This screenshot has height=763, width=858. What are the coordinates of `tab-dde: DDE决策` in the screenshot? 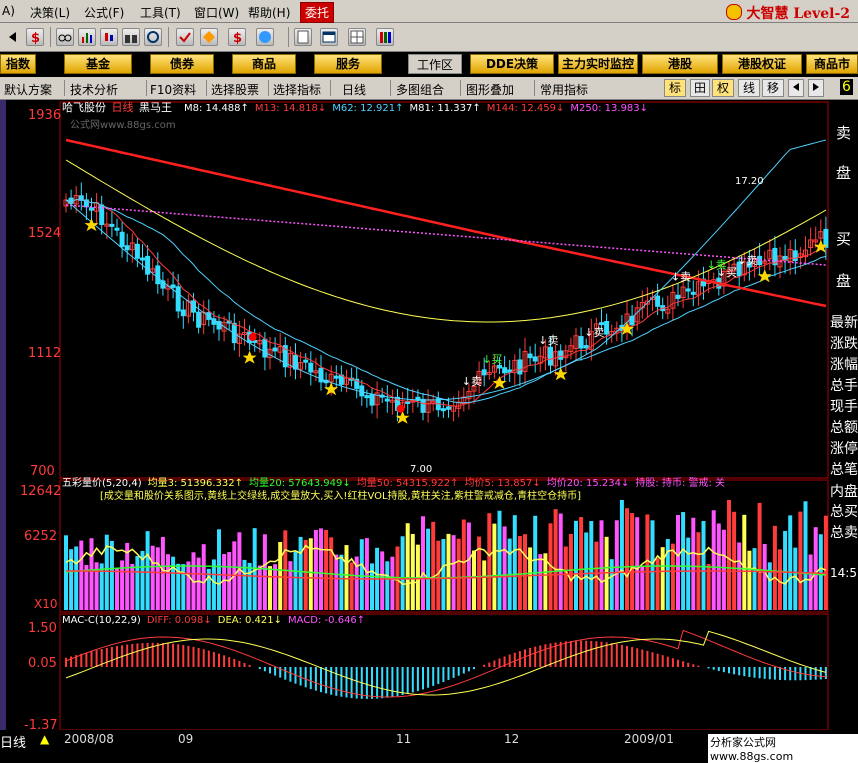 It's located at (512, 64).